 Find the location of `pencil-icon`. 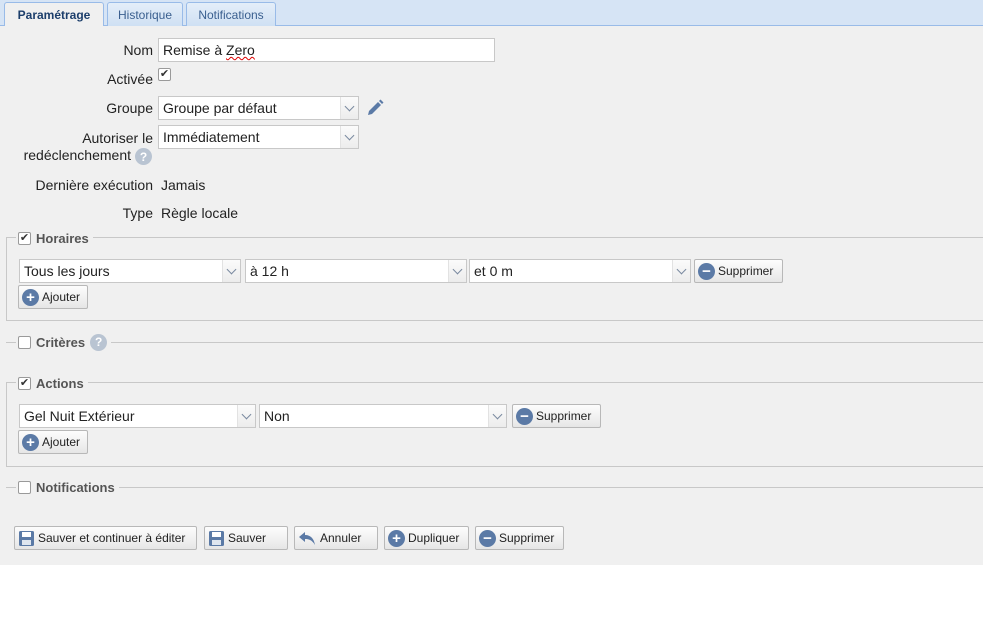

pencil-icon is located at coordinates (375, 109).